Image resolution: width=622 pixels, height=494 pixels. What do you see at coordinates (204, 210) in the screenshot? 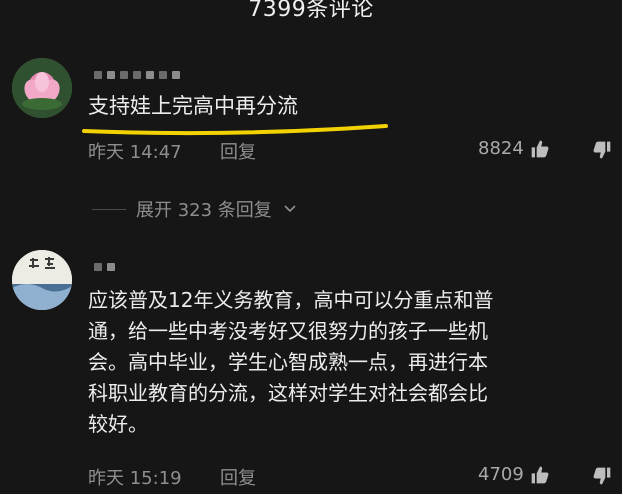
I see `expand-replies-label: 展开 323 条回复` at bounding box center [204, 210].